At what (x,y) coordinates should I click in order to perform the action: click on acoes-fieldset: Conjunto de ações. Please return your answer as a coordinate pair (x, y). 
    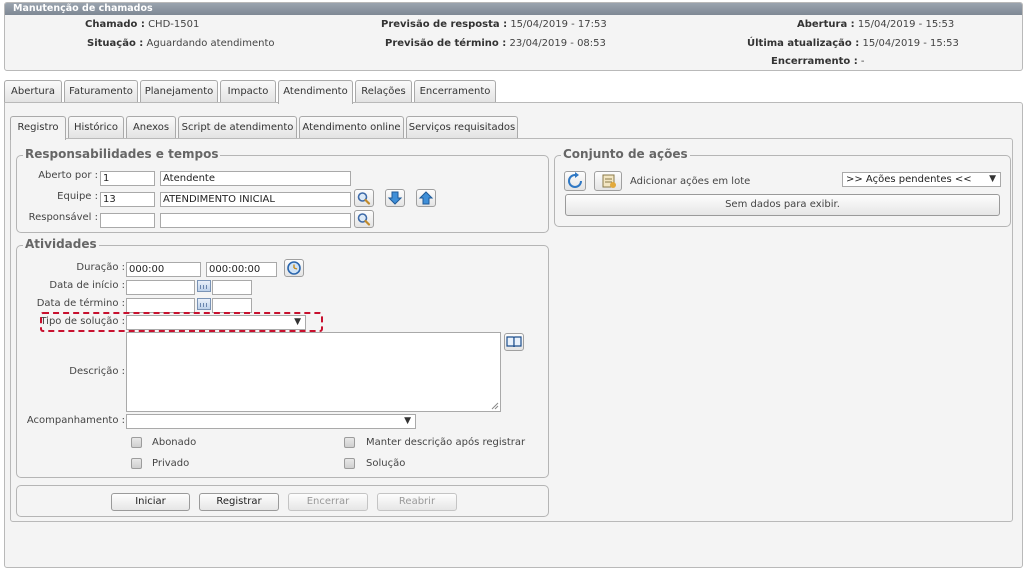
    Looking at the image, I should click on (782, 187).